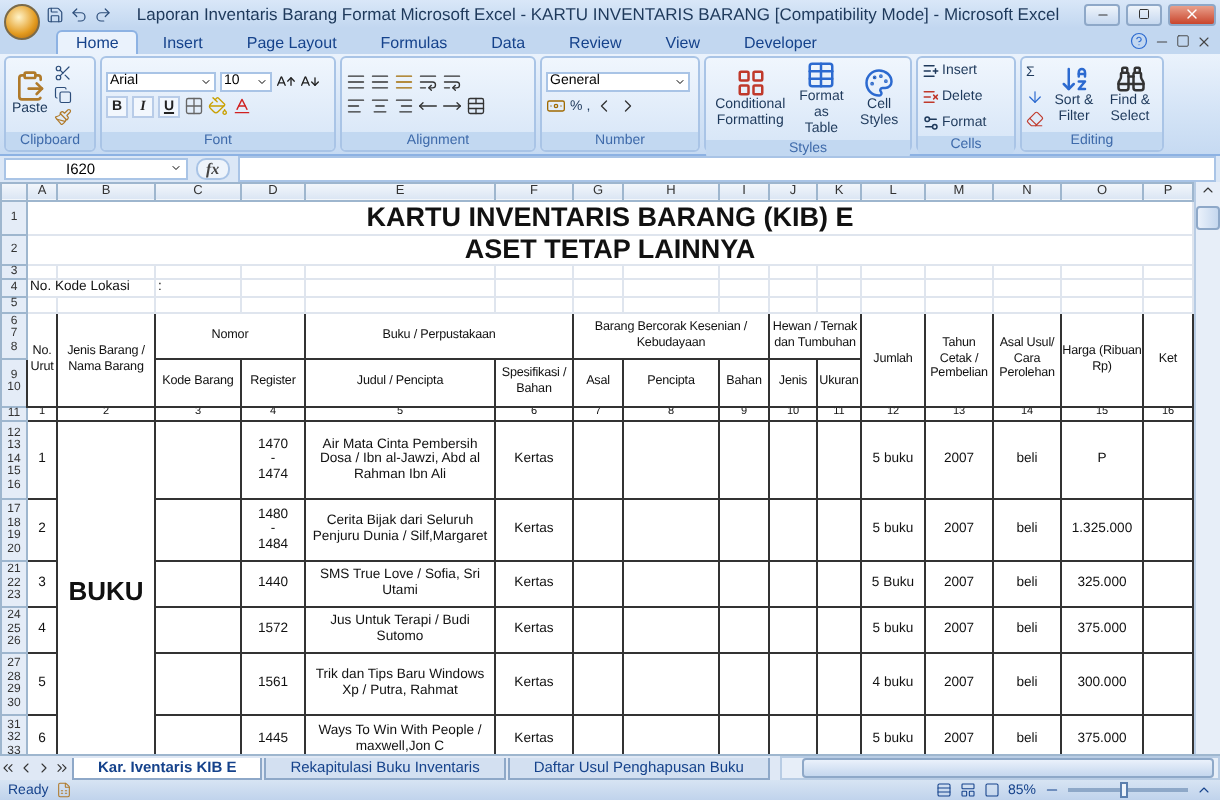 The height and width of the screenshot is (800, 1220). Describe the element at coordinates (1035, 118) in the screenshot. I see `clear-icon` at that location.